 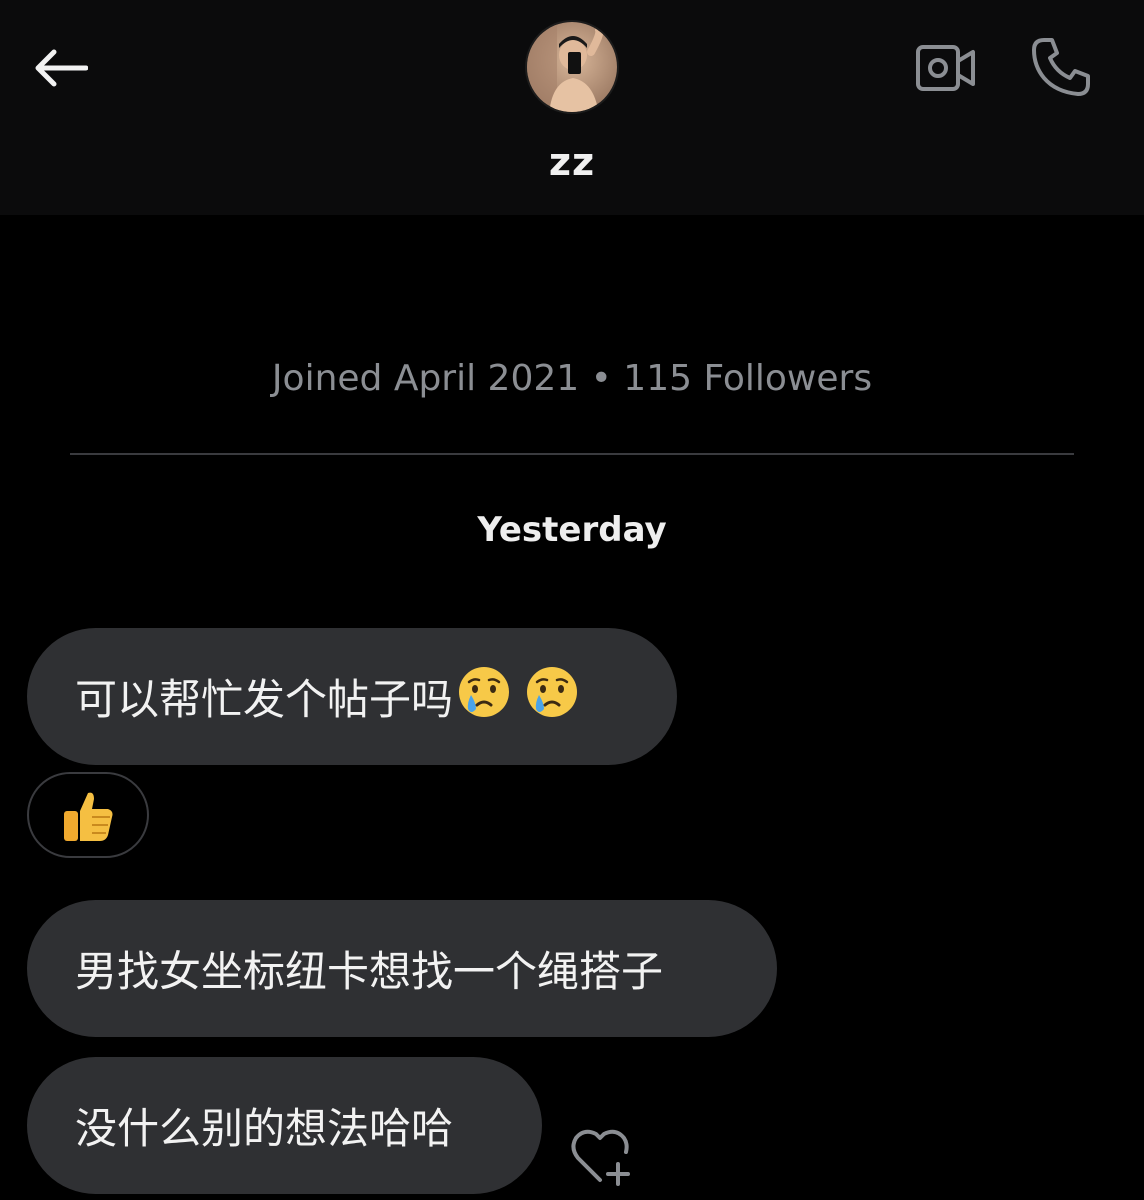 I want to click on heart-add-icon, so click(x=600, y=1157).